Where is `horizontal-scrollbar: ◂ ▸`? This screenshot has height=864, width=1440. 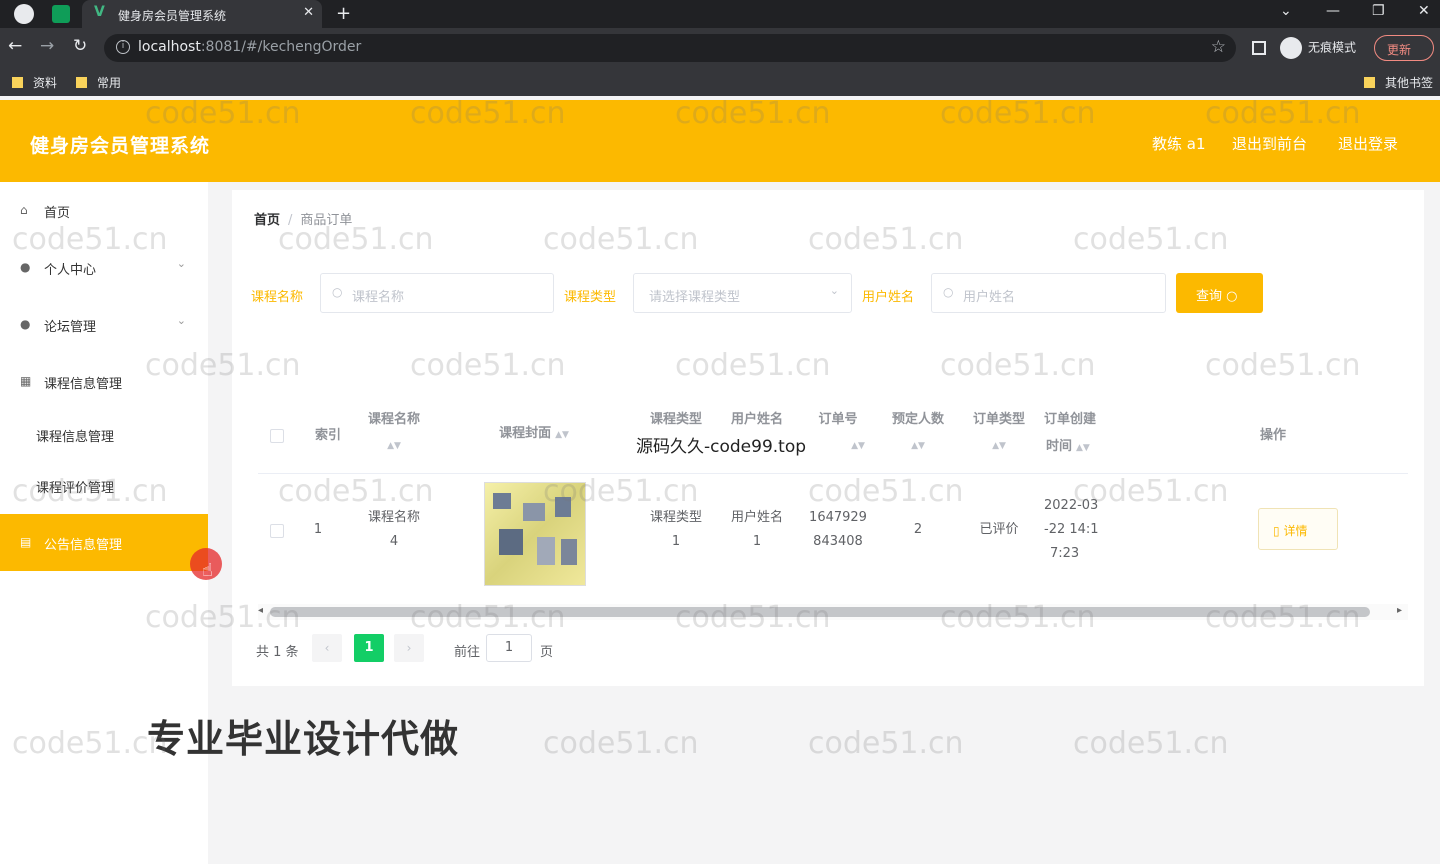 horizontal-scrollbar: ◂ ▸ is located at coordinates (833, 612).